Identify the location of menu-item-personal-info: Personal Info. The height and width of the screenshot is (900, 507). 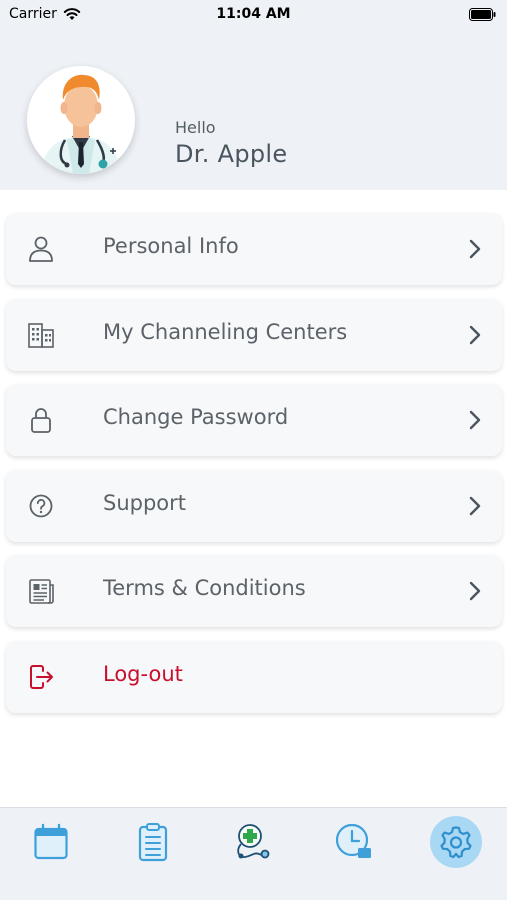
(254, 249).